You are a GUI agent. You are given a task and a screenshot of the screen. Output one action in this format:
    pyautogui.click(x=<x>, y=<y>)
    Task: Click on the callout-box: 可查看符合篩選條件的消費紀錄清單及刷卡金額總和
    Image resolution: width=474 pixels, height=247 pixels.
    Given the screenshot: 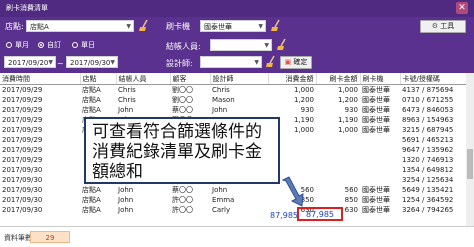 What is the action you would take?
    pyautogui.click(x=182, y=150)
    